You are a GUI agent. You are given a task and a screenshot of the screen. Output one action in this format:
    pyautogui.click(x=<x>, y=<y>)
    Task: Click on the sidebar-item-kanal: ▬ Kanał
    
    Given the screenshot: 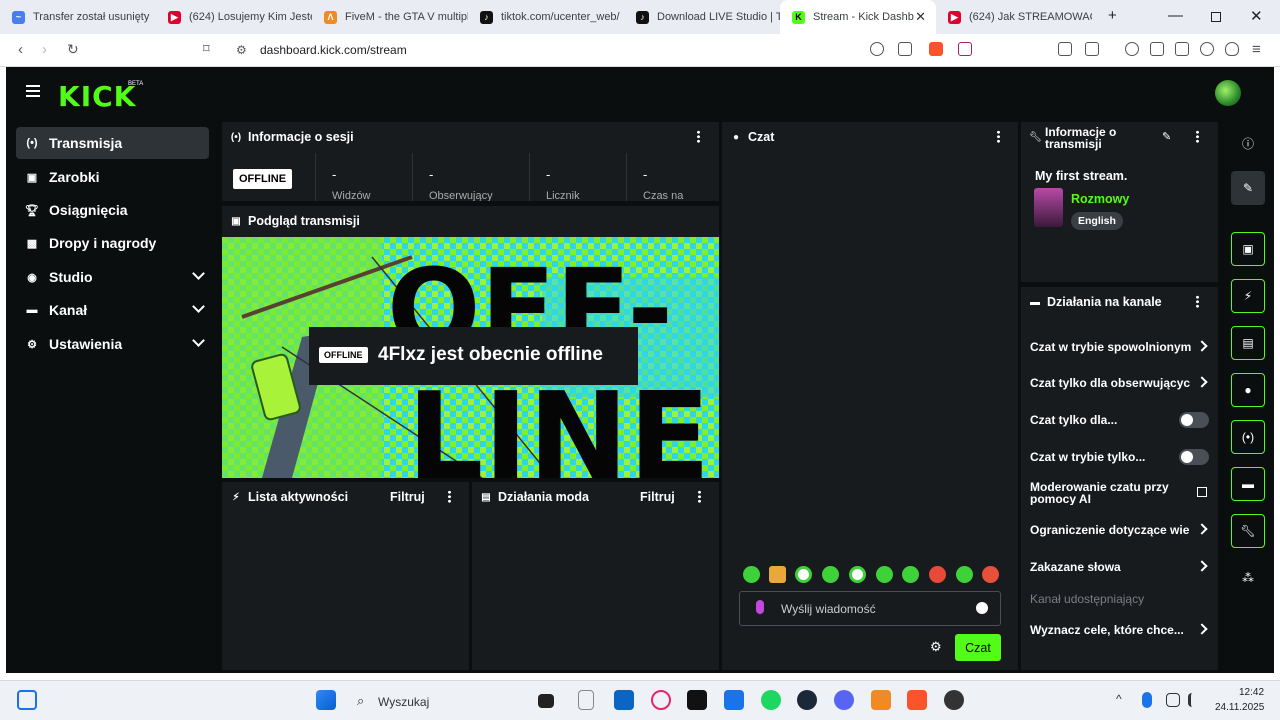 What is the action you would take?
    pyautogui.click(x=112, y=310)
    